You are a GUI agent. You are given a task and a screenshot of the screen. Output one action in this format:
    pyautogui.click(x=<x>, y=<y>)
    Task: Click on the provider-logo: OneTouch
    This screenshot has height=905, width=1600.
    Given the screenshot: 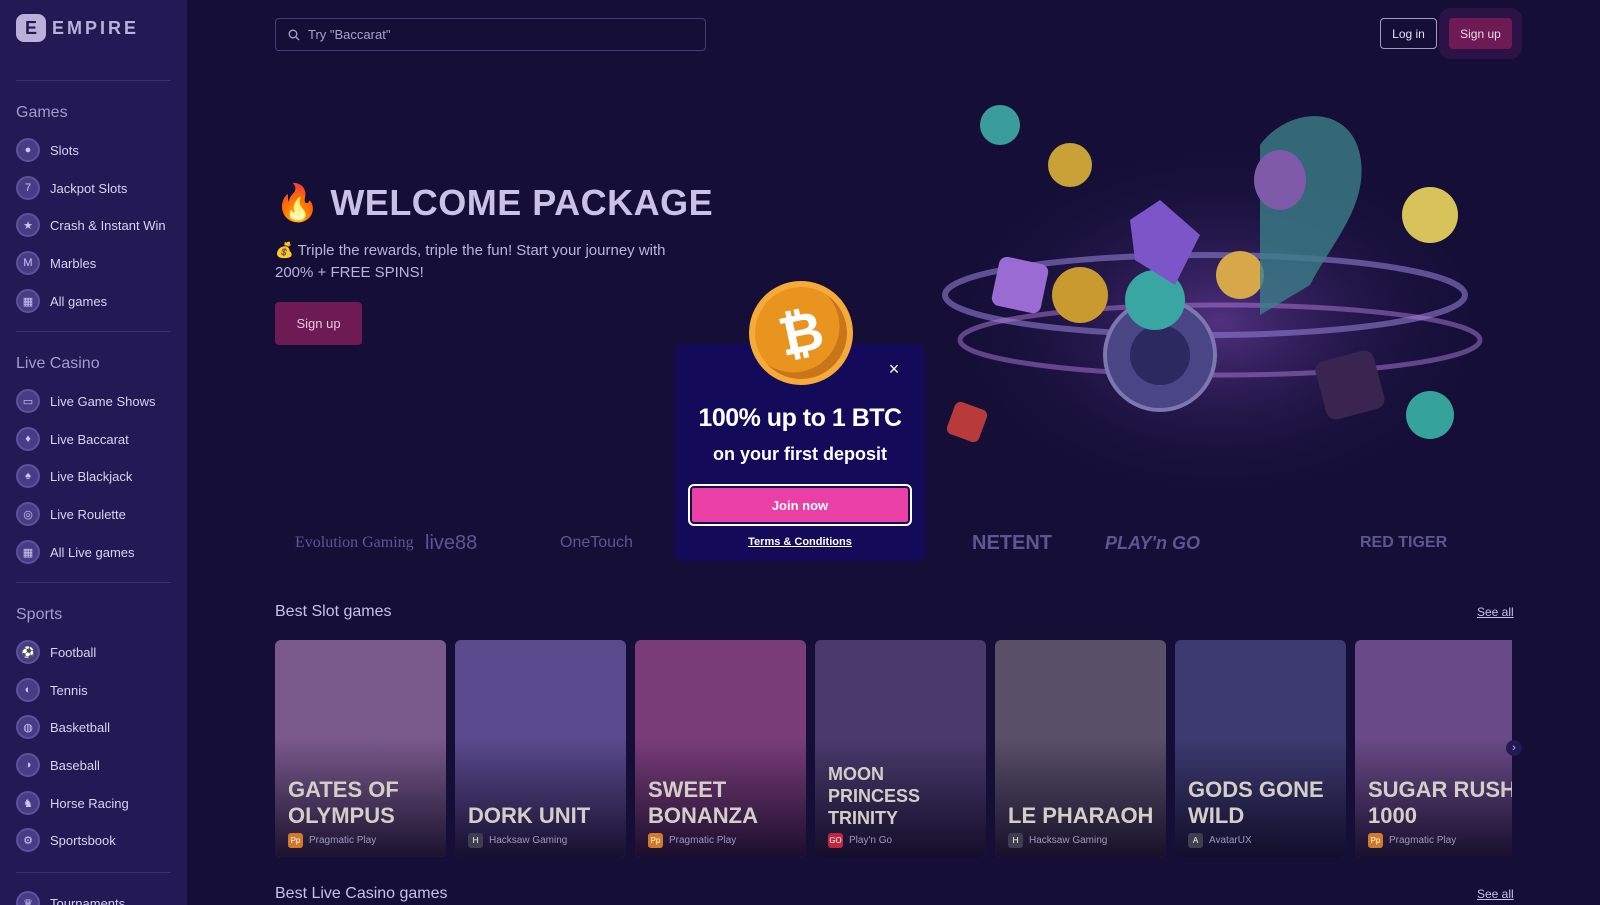 What is the action you would take?
    pyautogui.click(x=596, y=543)
    